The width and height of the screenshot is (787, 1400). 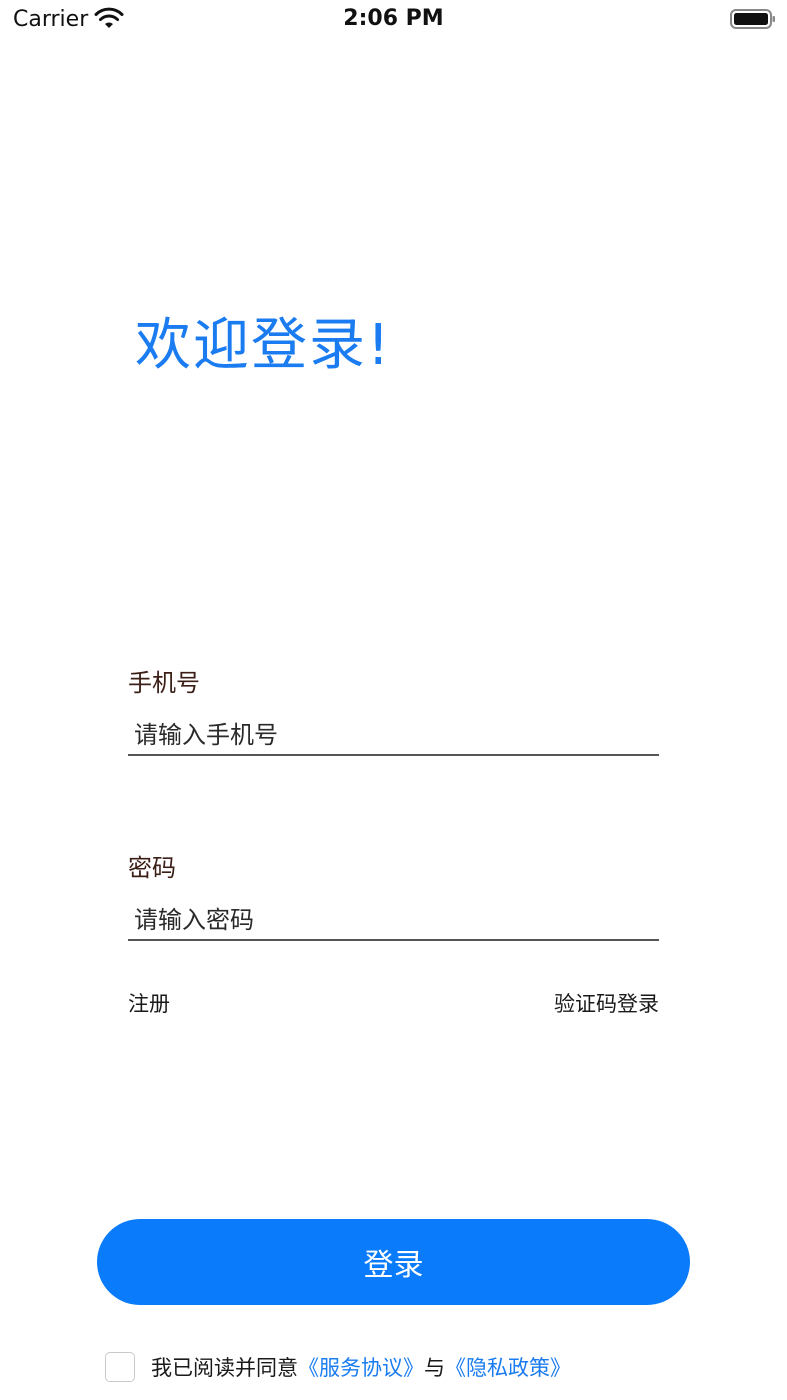 What do you see at coordinates (434, 1368) in the screenshot?
I see `agreement-conjunction: 与` at bounding box center [434, 1368].